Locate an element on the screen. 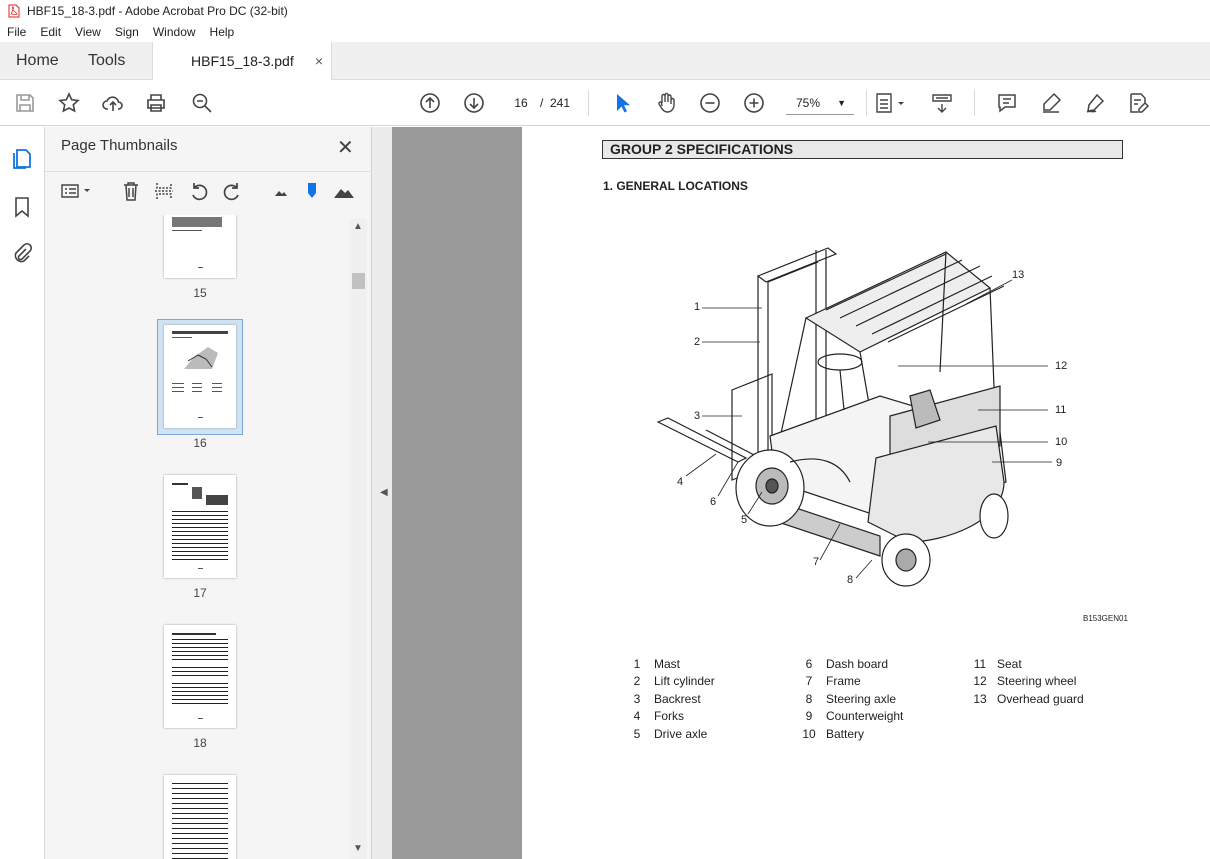  bookmarks-icon is located at coordinates (22, 207).